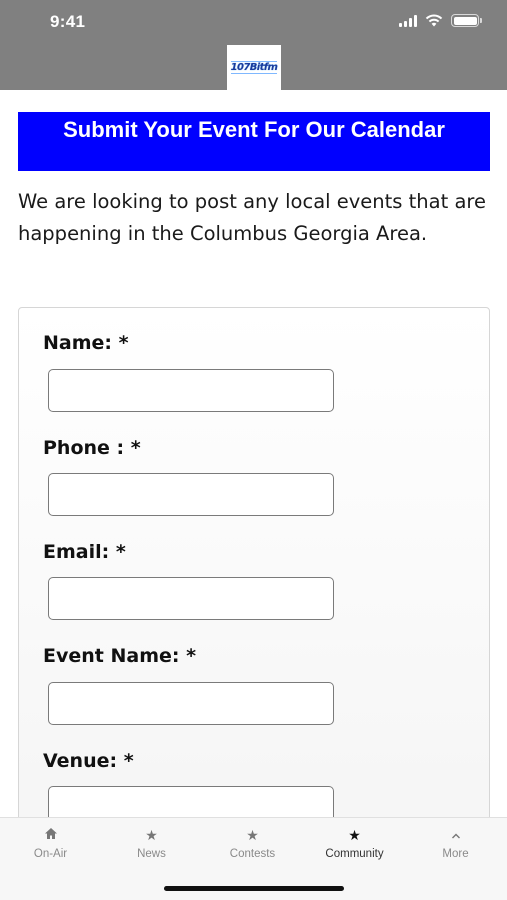  I want to click on tab-news: ★ News, so click(151, 843).